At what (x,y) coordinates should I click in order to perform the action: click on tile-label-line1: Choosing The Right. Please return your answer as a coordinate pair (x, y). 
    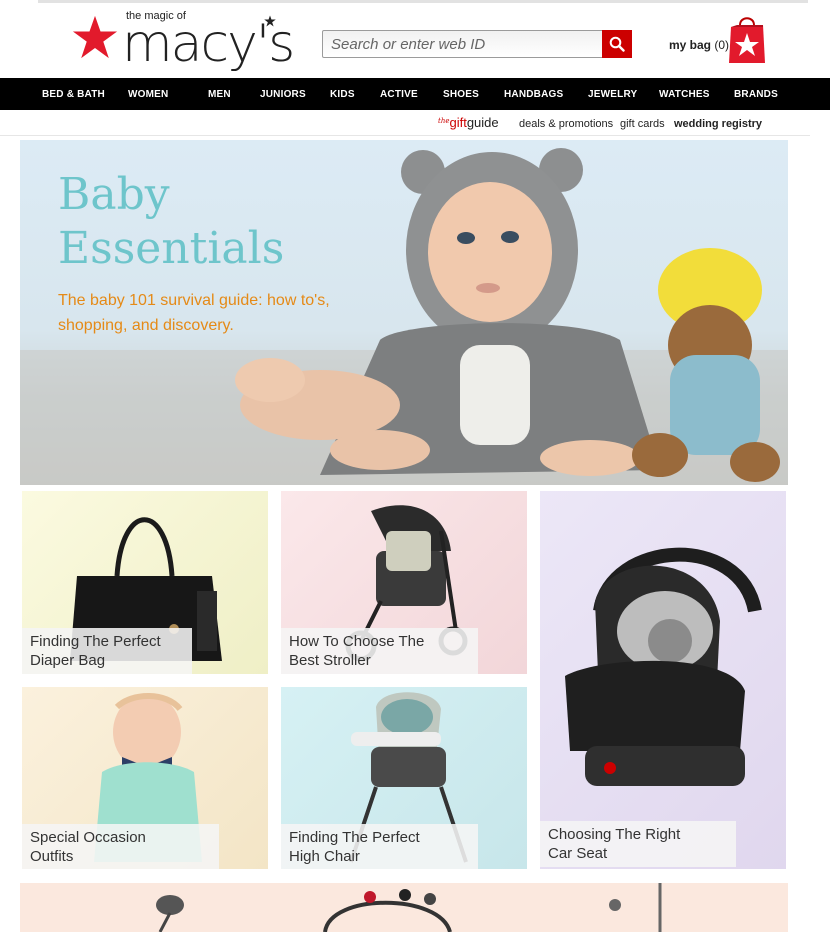
    Looking at the image, I should click on (614, 834).